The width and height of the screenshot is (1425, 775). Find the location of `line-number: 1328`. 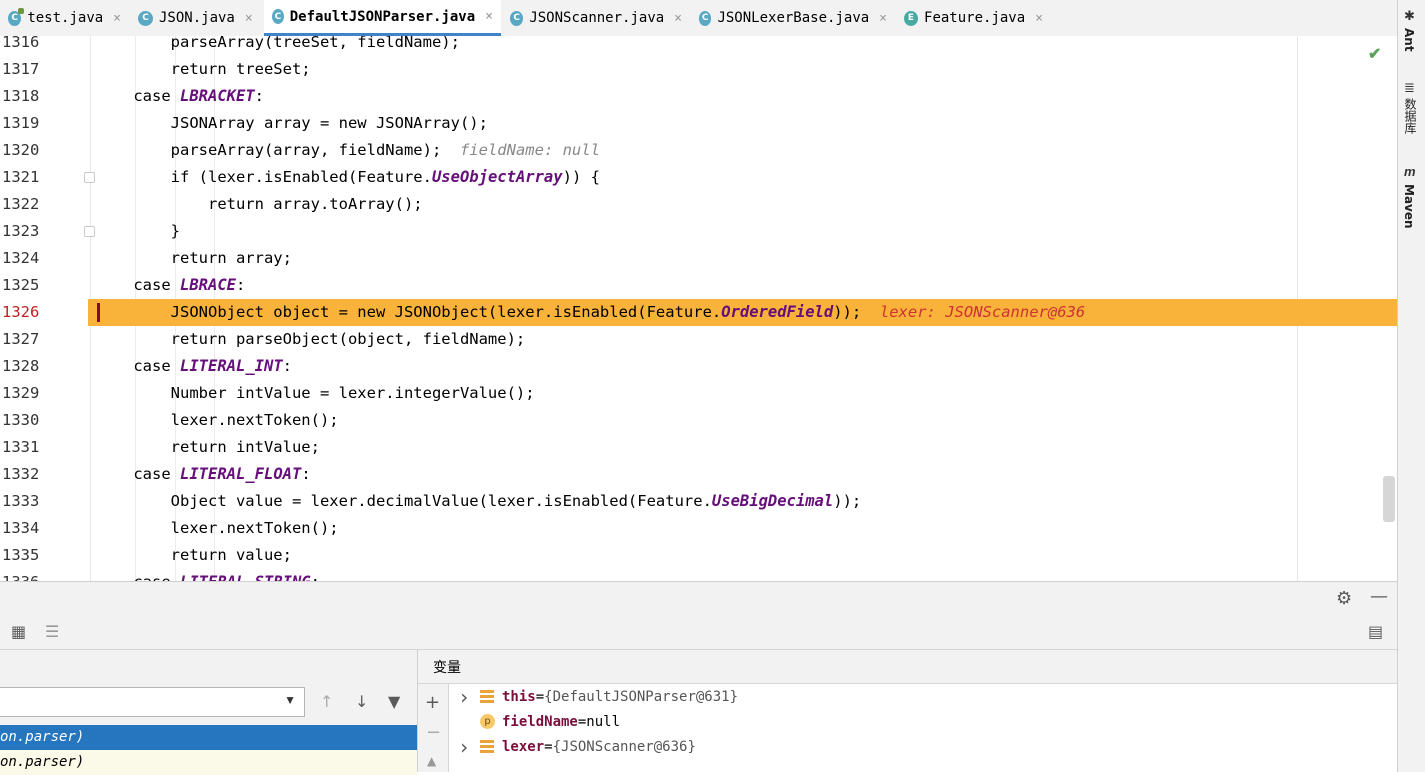

line-number: 1328 is located at coordinates (26, 366).